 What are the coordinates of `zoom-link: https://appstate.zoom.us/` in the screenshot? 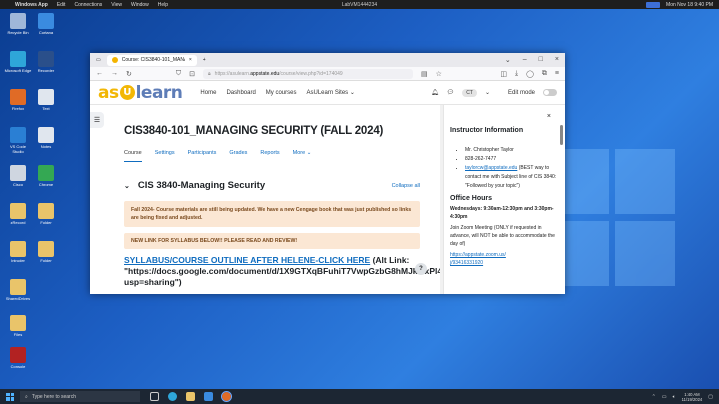 It's located at (504, 255).